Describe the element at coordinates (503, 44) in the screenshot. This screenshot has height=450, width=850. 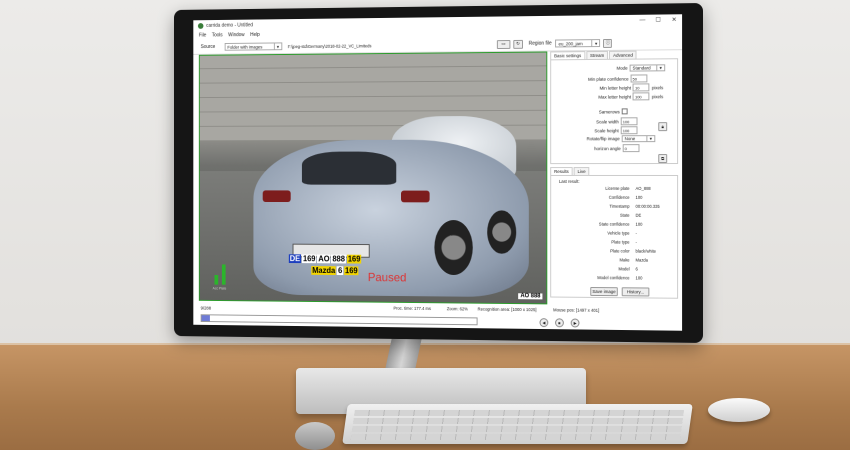
I see `open-folder-button: ▭` at that location.